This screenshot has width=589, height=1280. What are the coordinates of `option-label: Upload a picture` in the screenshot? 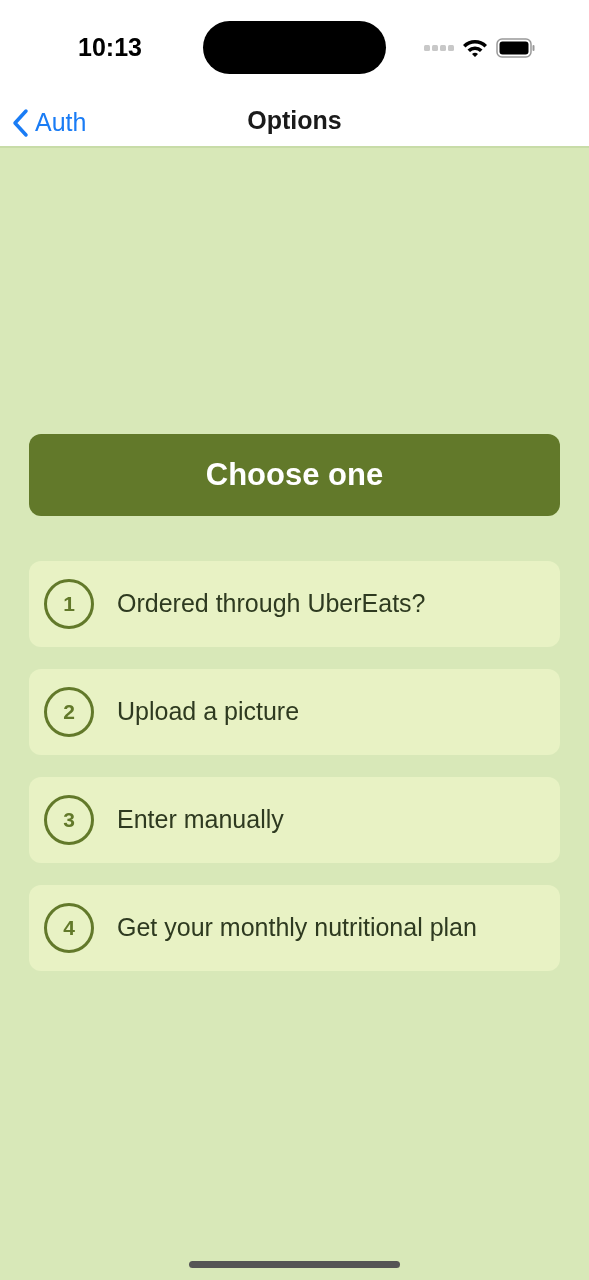 It's located at (208, 712).